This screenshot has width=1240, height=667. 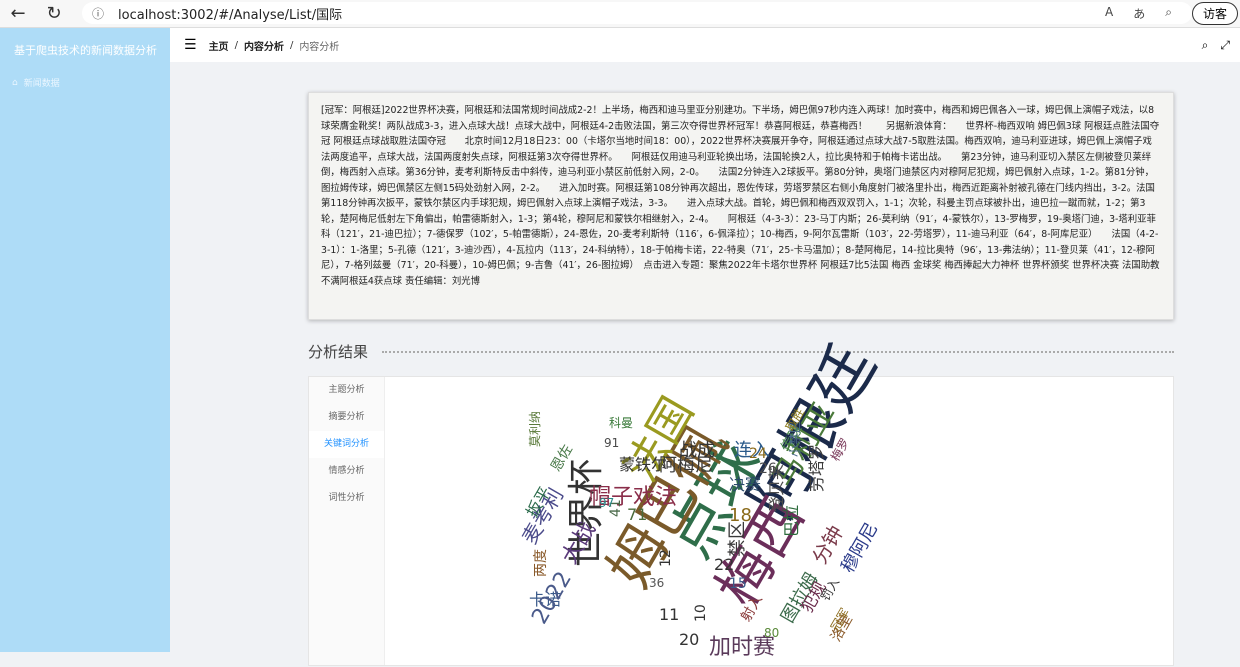 I want to click on breadcrumb-home: 主页, so click(x=219, y=45).